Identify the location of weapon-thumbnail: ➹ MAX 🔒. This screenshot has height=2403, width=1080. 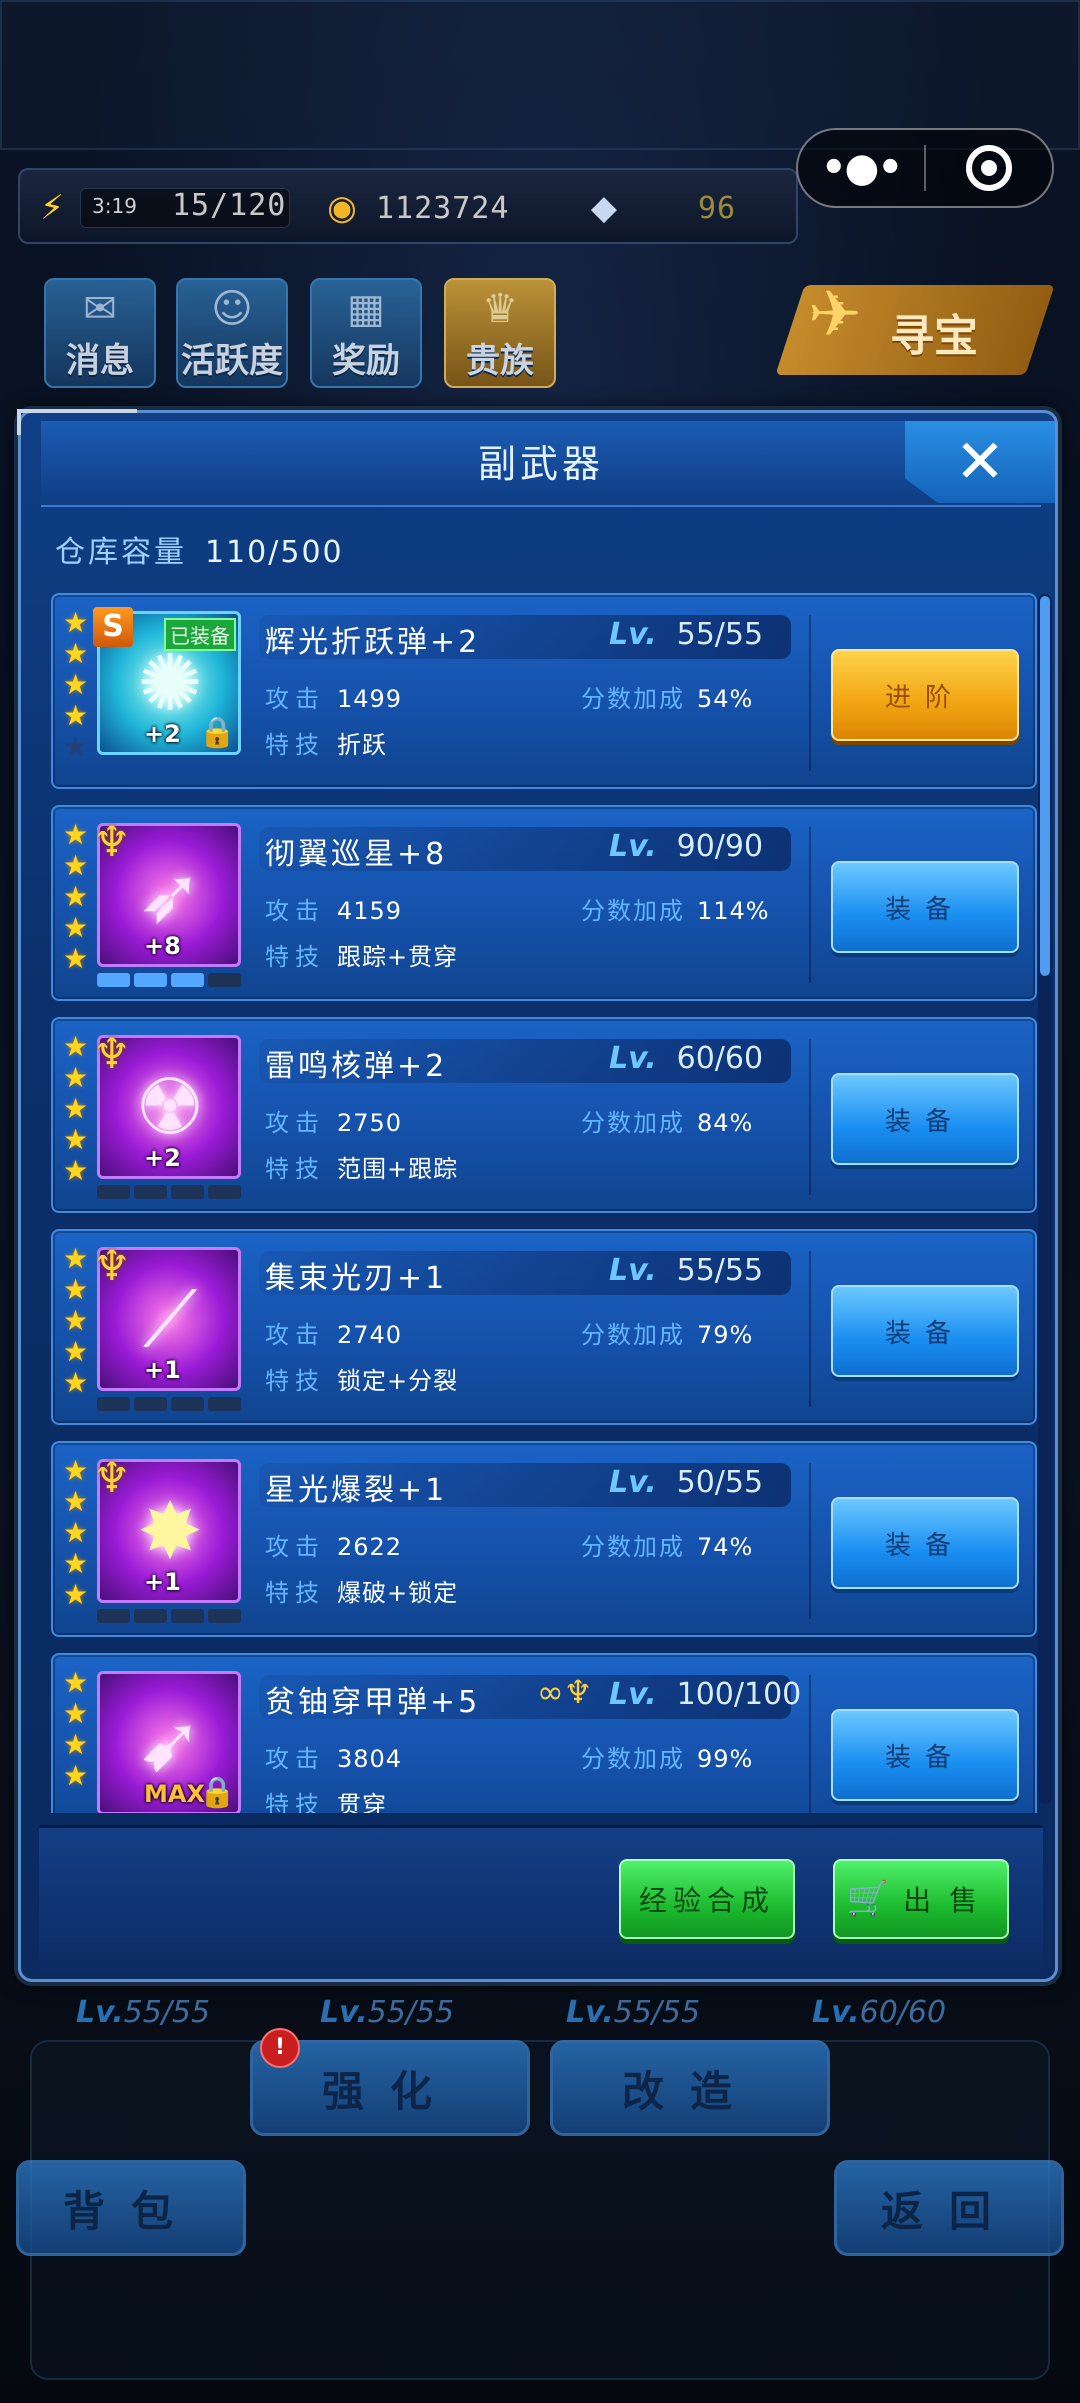
(169, 1742).